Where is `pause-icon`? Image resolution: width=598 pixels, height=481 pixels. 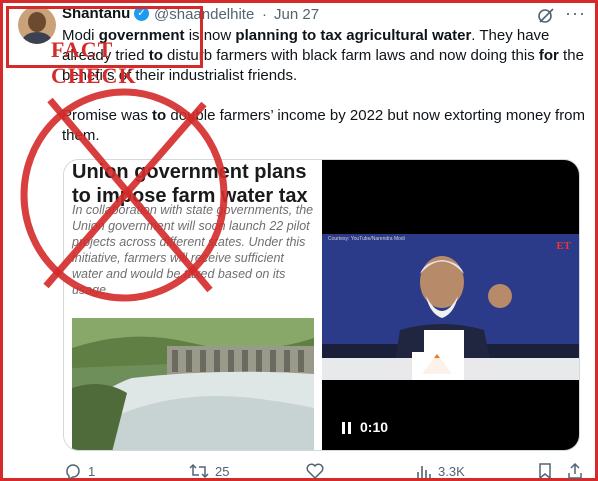
pause-icon is located at coordinates (347, 428).